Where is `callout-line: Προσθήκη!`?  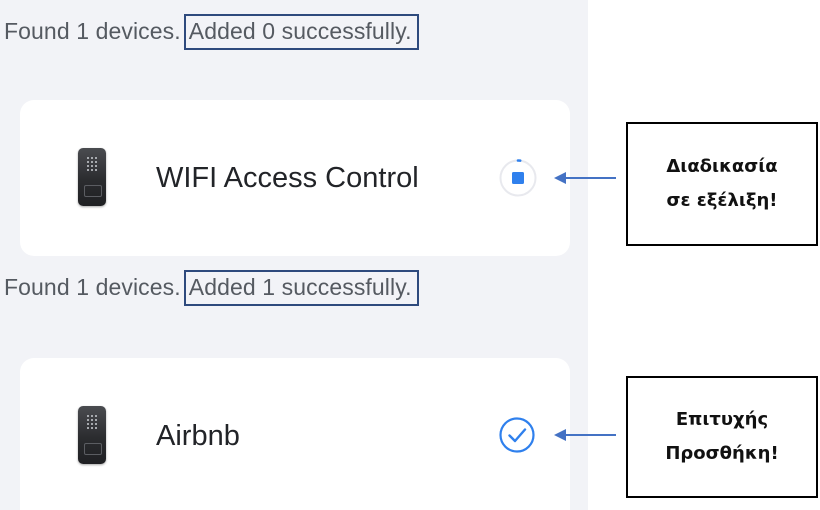 callout-line: Προσθήκη! is located at coordinates (722, 453).